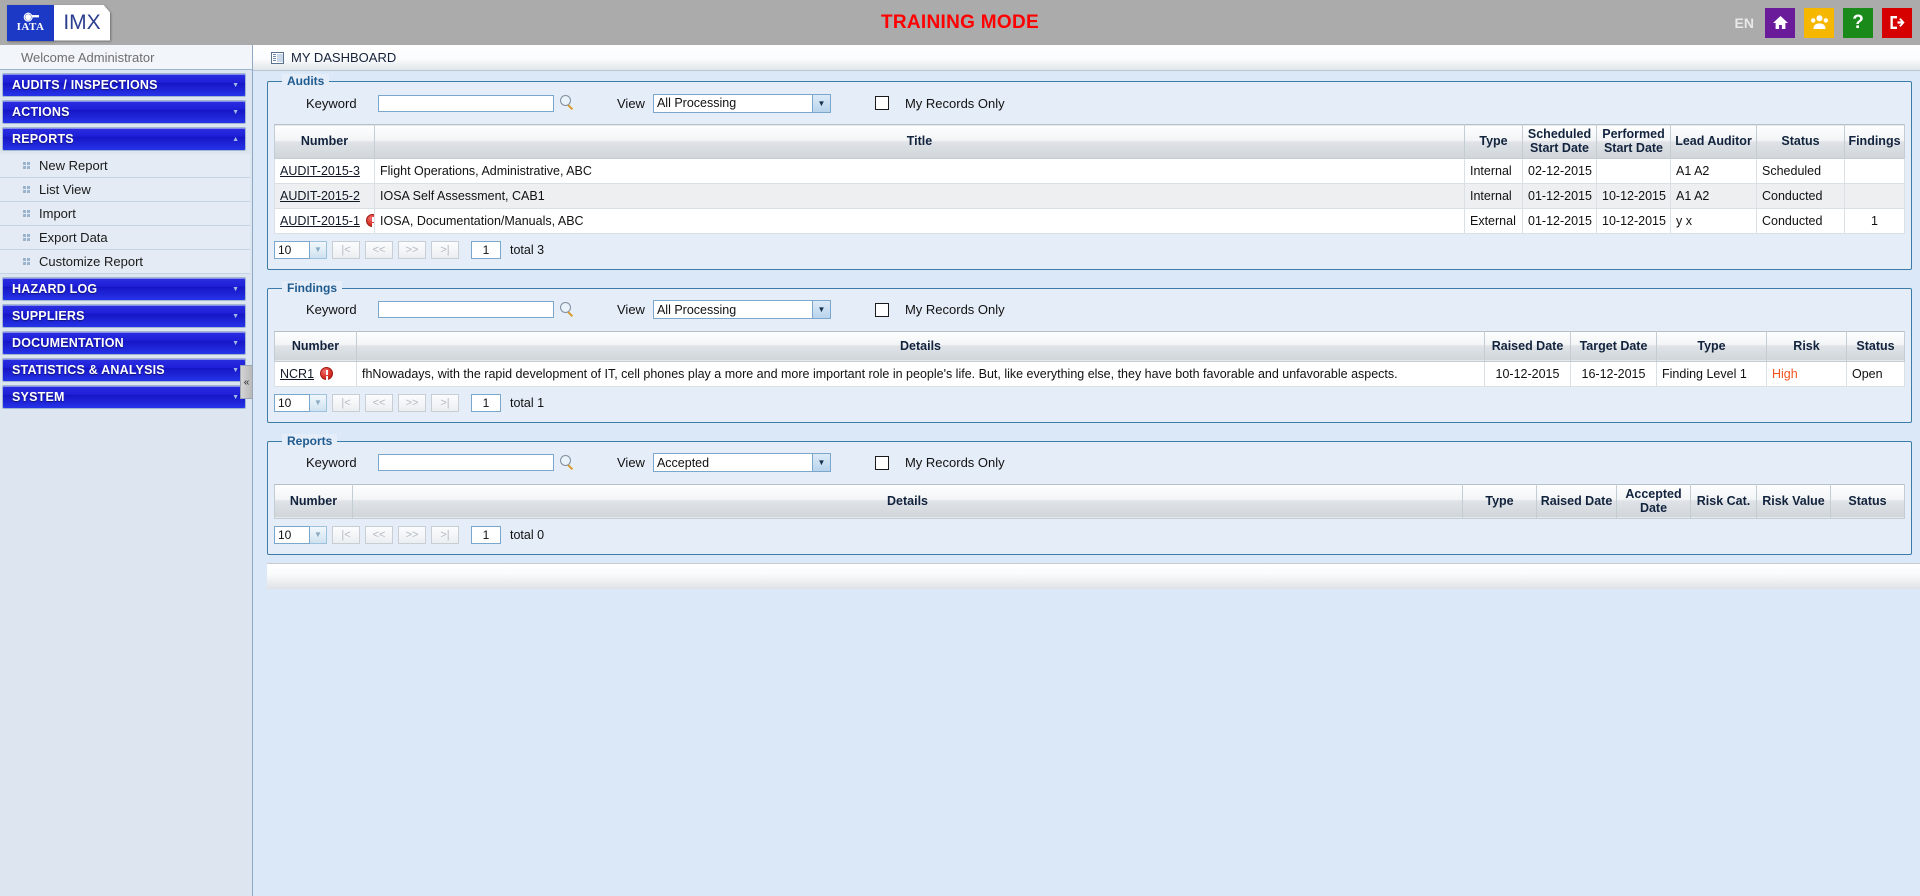  I want to click on audit-type-cell: Internal, so click(1493, 171).